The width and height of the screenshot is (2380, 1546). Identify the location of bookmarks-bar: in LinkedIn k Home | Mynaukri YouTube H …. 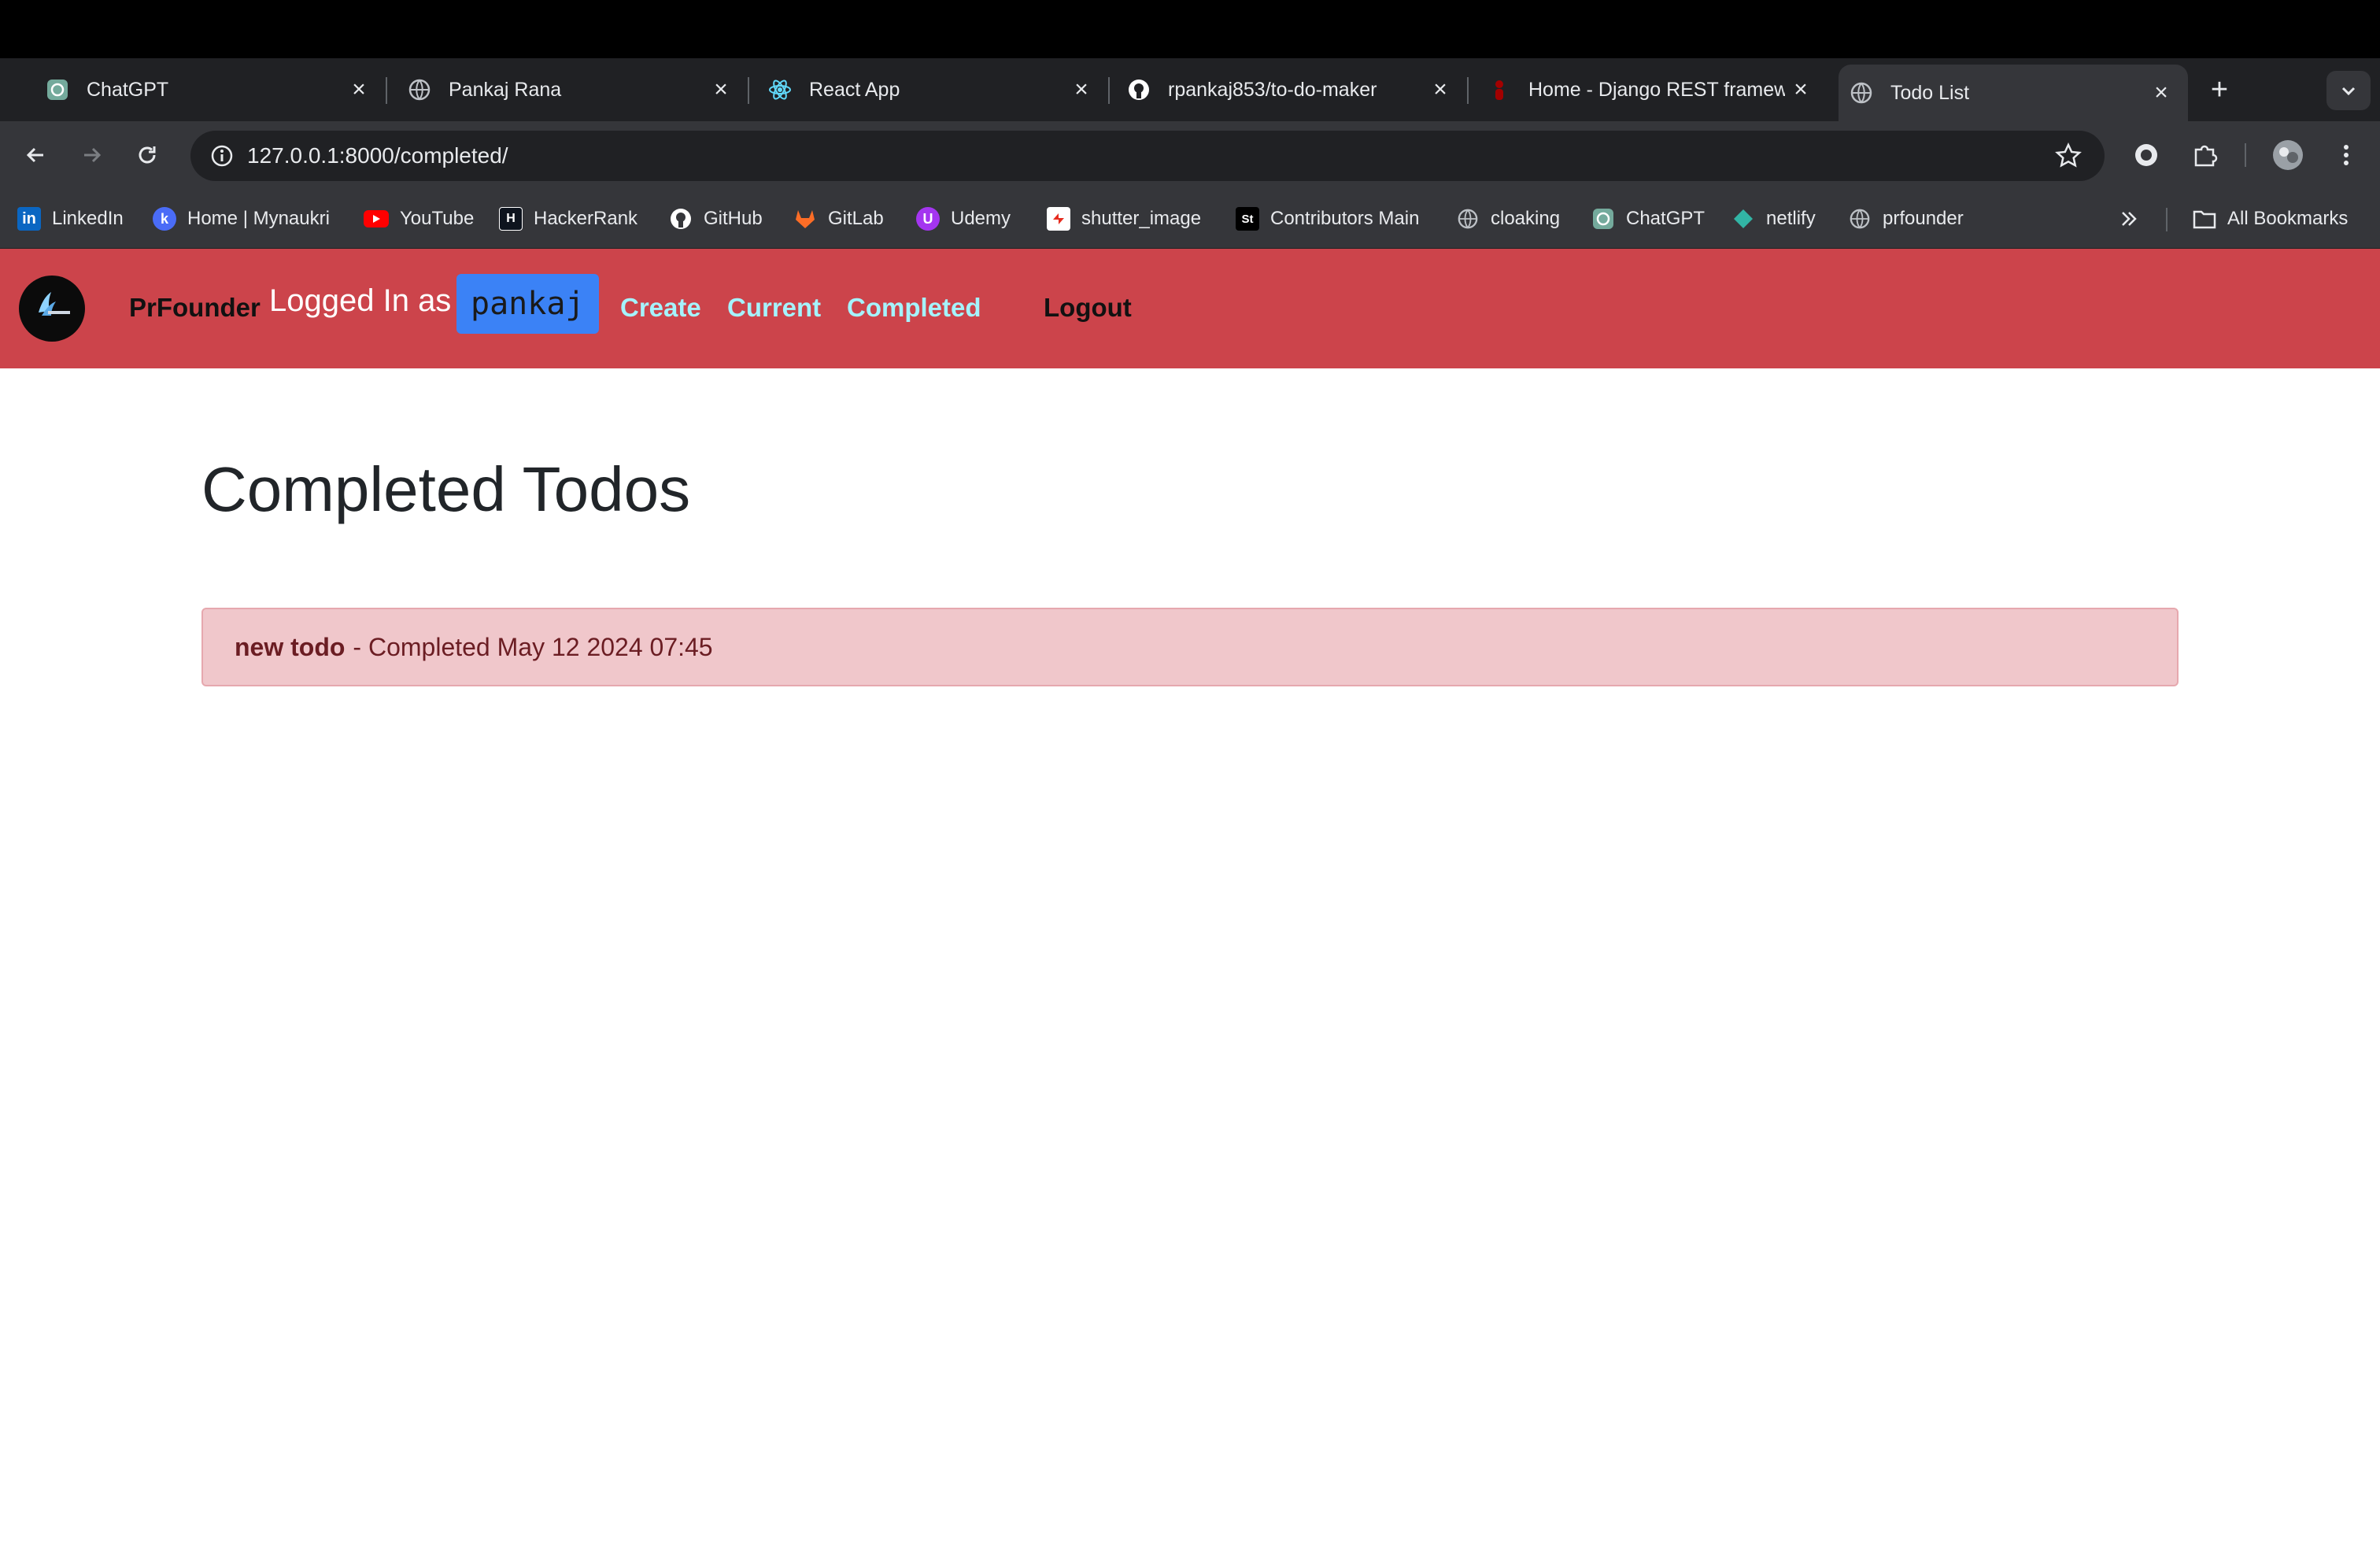
(1190, 219).